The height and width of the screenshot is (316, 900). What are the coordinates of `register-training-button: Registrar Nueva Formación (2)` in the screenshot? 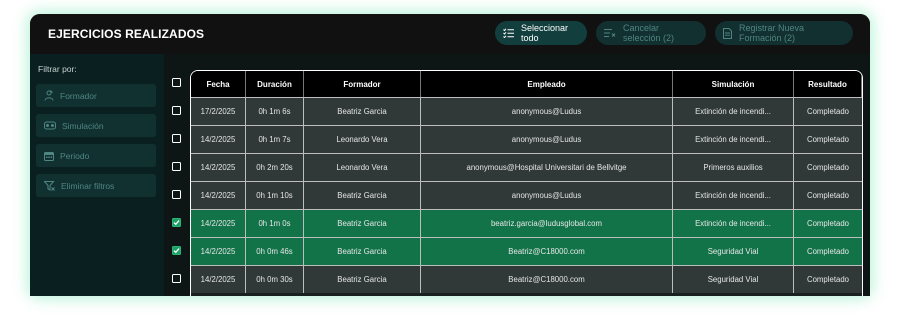 It's located at (784, 33).